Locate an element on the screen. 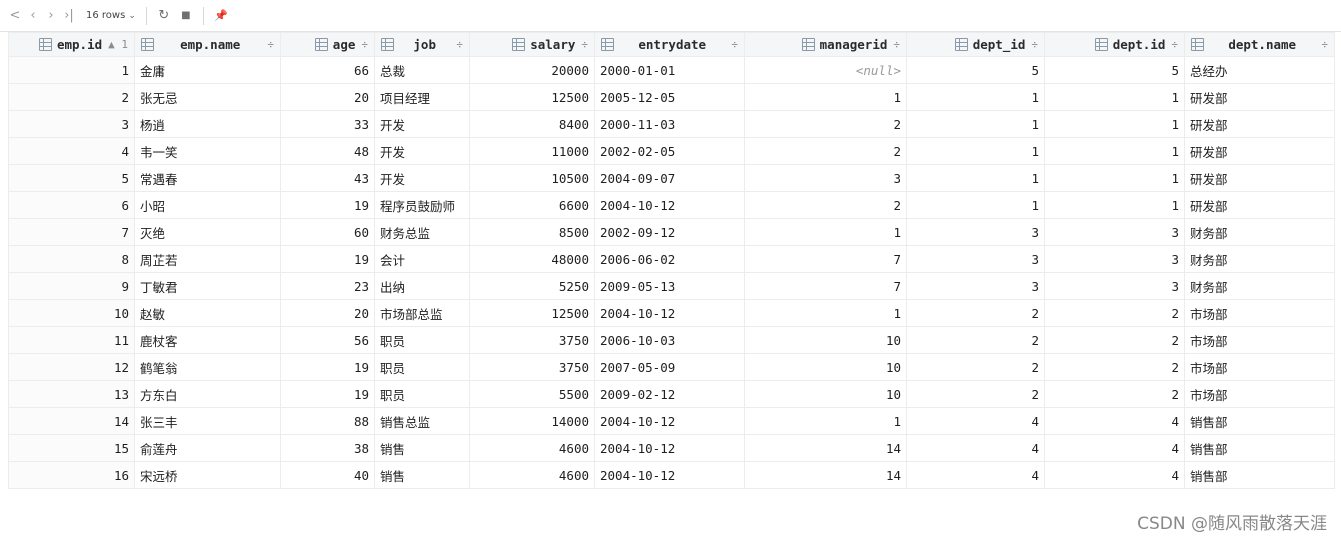 The height and width of the screenshot is (542, 1341). cell-dept-id: 2 is located at coordinates (1114, 340).